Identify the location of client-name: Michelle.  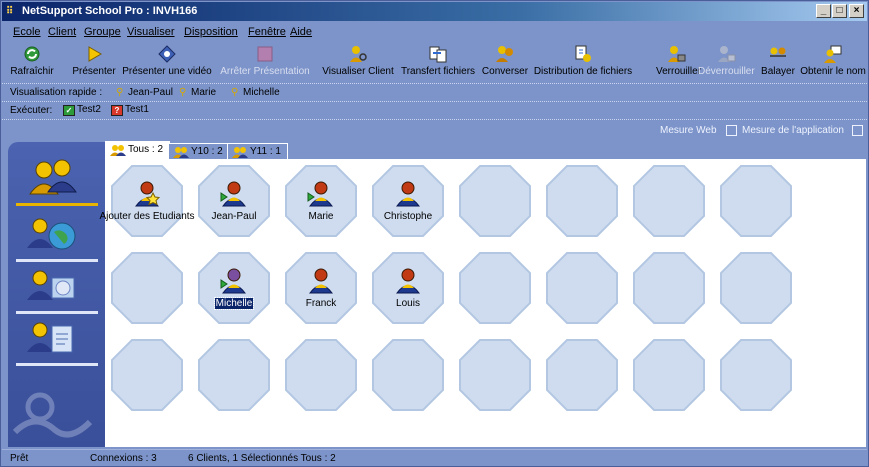
(234, 303).